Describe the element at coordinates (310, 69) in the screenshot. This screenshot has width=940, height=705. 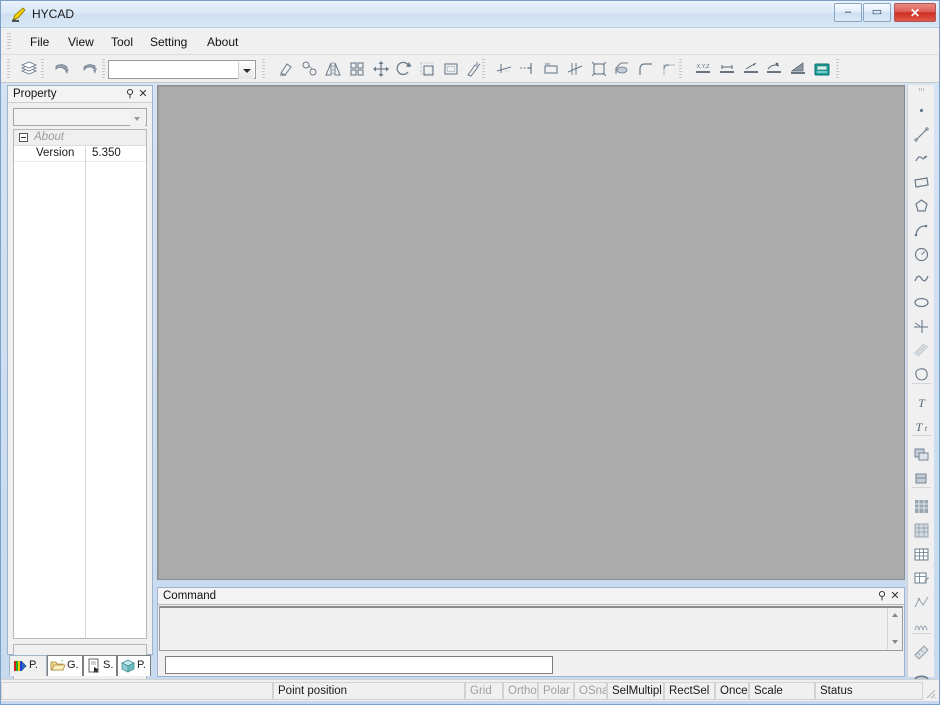
I see `copy-rotate-icon` at that location.